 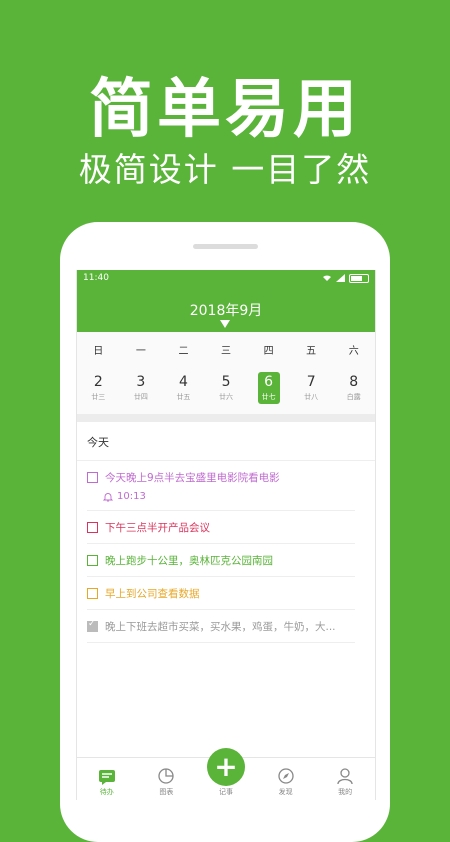 I want to click on tab-chart: 图表, so click(x=167, y=779).